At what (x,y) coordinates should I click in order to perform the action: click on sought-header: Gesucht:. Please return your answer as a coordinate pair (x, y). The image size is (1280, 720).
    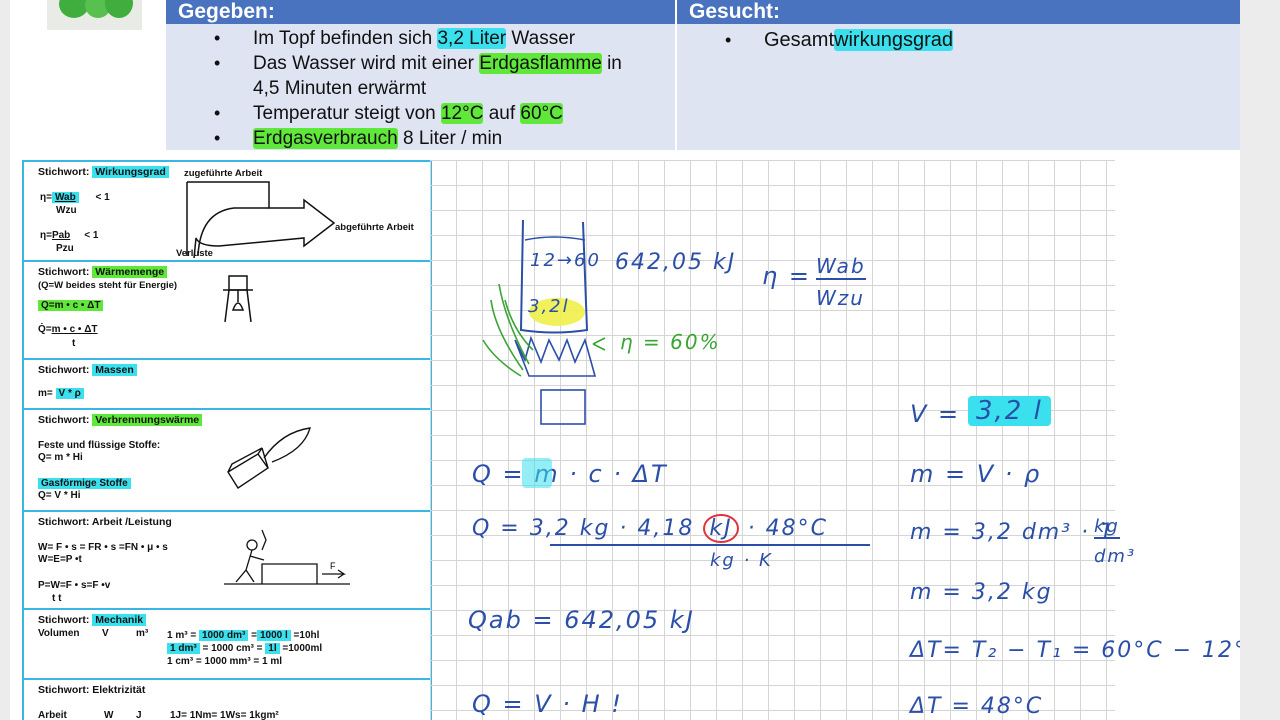
    Looking at the image, I should click on (958, 12).